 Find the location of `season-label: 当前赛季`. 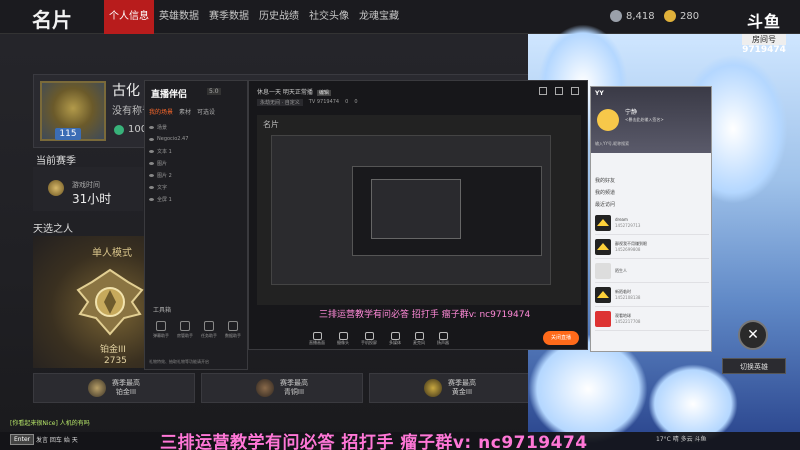

season-label: 当前赛季 is located at coordinates (56, 159).